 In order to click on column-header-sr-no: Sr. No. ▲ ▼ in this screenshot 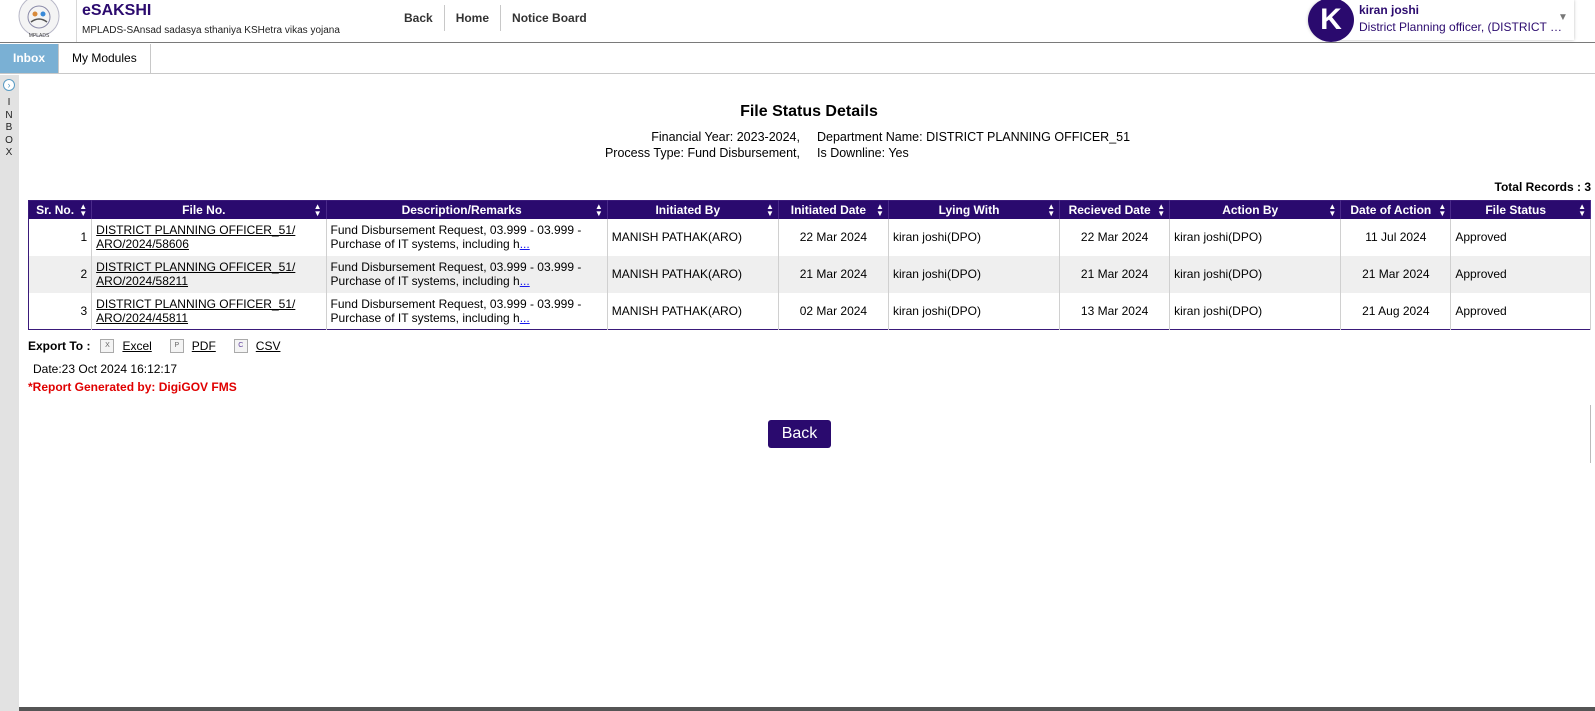, I will do `click(60, 209)`.